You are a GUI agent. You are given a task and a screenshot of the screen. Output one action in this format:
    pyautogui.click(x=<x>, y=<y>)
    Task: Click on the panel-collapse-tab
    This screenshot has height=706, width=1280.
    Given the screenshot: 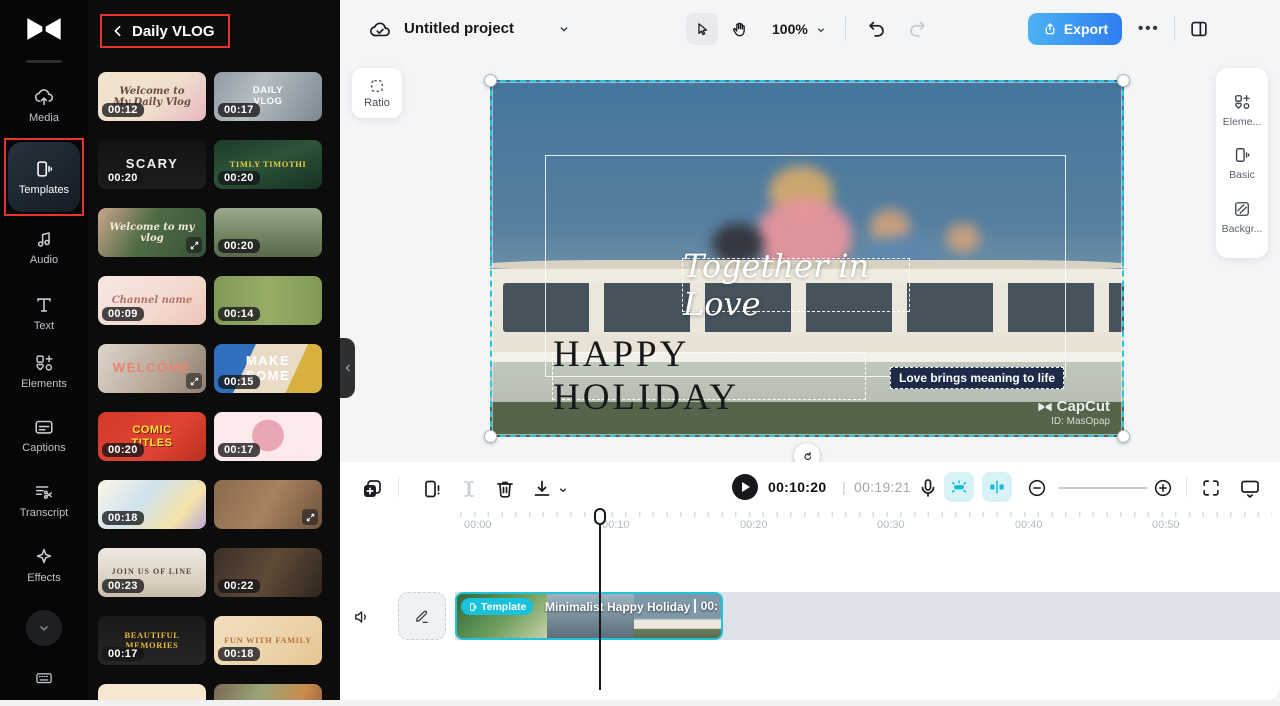 What is the action you would take?
    pyautogui.click(x=347, y=368)
    